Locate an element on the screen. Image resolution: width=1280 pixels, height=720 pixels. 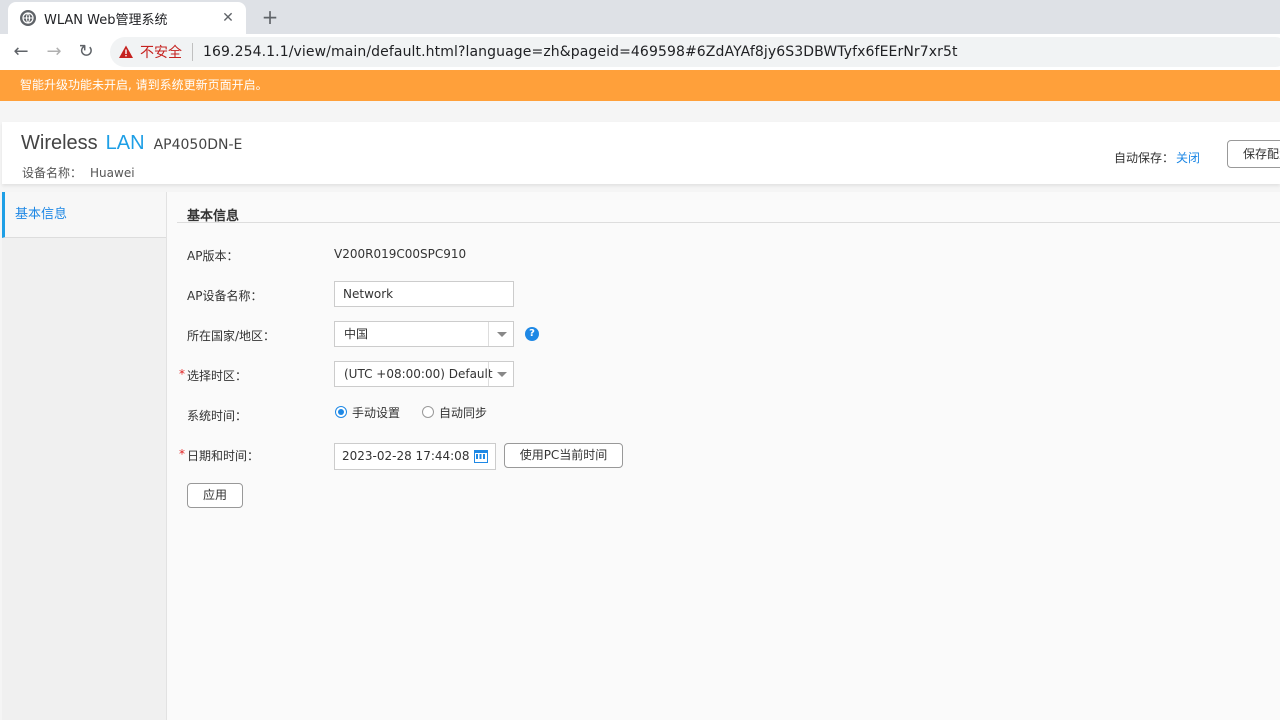
ap-name-label: AP设备名称： is located at coordinates (225, 296).